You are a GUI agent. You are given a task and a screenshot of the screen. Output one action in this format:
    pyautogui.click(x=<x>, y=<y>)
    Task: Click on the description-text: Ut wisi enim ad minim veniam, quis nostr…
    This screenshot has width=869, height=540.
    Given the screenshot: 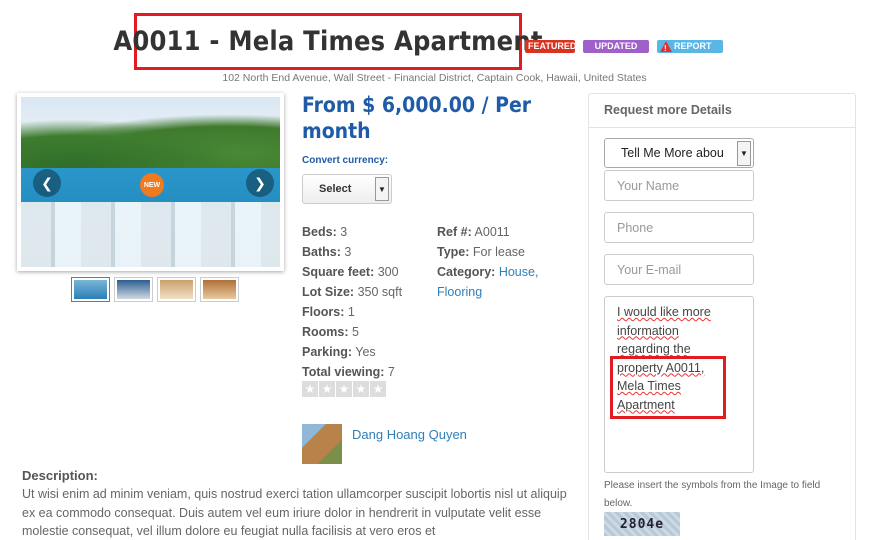 What is the action you would take?
    pyautogui.click(x=294, y=512)
    